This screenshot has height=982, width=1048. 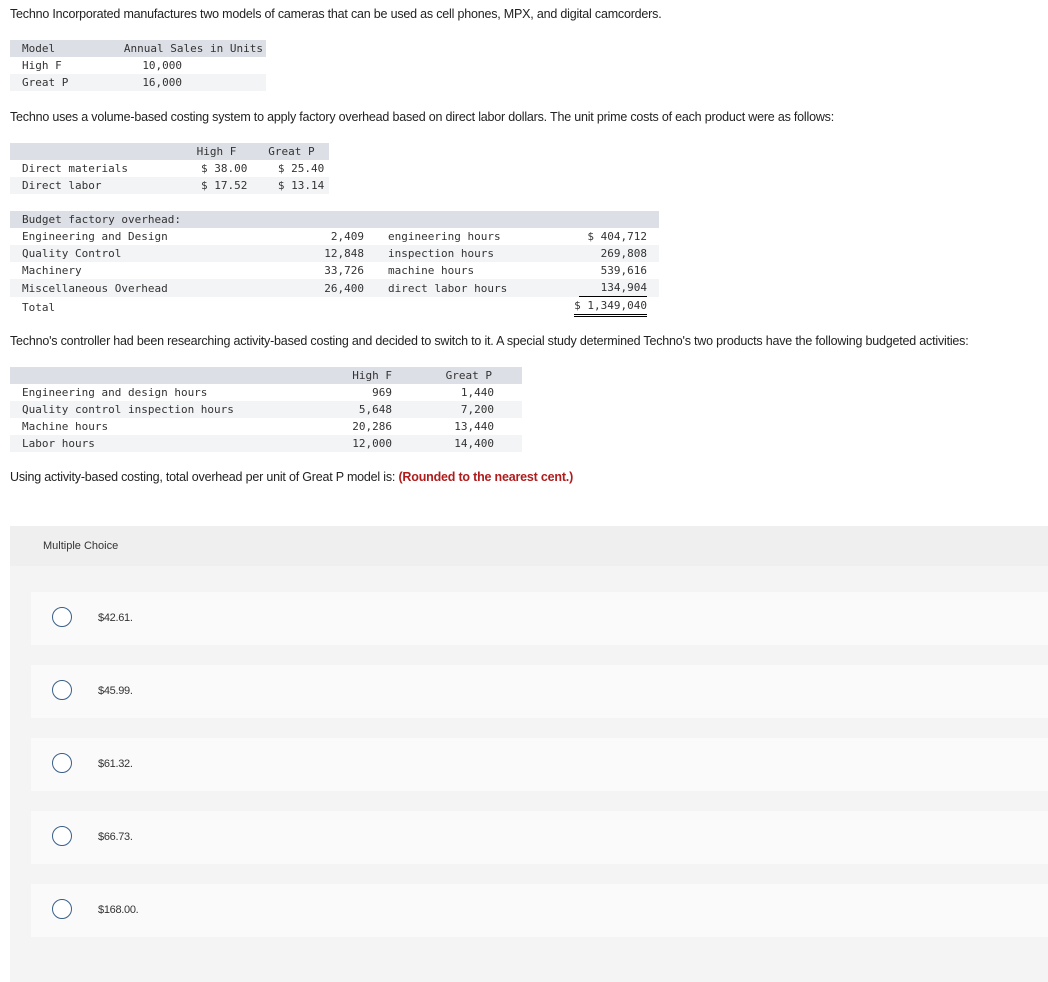 I want to click on table-row: Direct labor $ 17.52 $ 13.14, so click(x=169, y=185).